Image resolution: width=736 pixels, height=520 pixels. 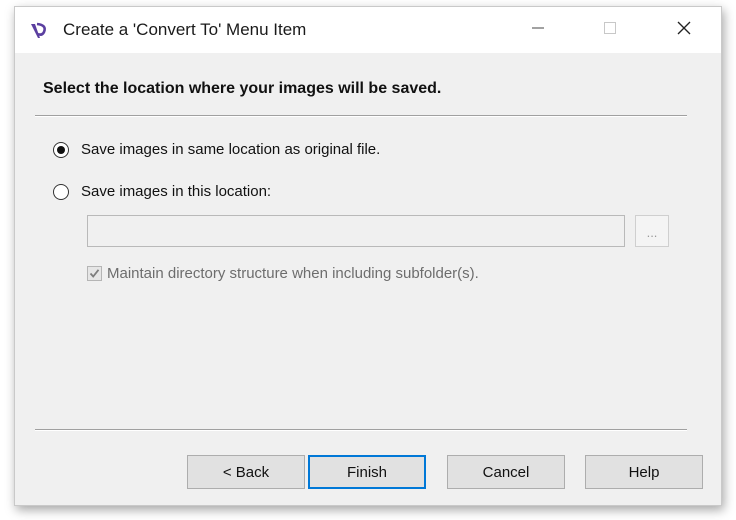 I want to click on radio-this-location-label: Save images in this location:, so click(x=176, y=191).